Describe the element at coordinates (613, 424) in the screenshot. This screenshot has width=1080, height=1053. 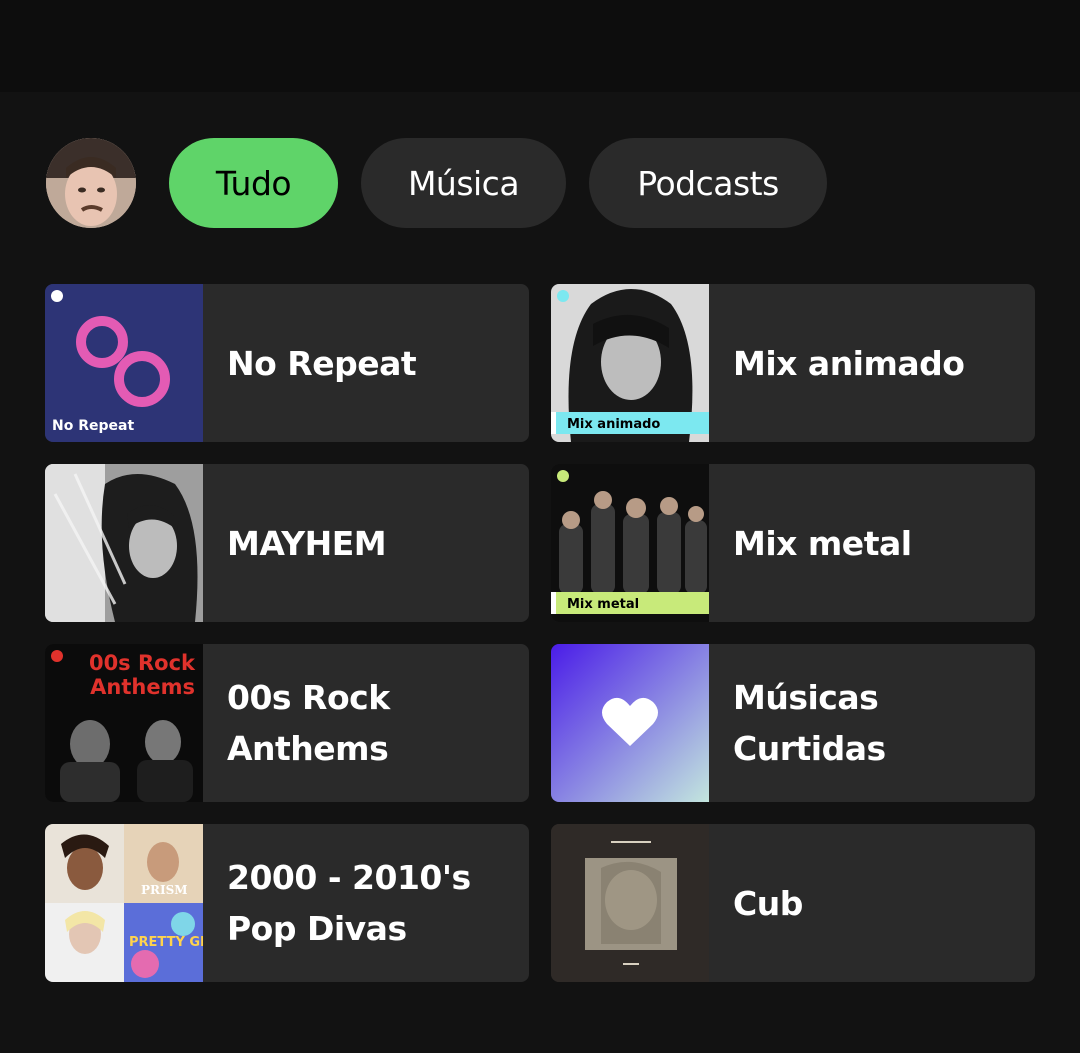
I see `cover-text: Mix animado` at that location.